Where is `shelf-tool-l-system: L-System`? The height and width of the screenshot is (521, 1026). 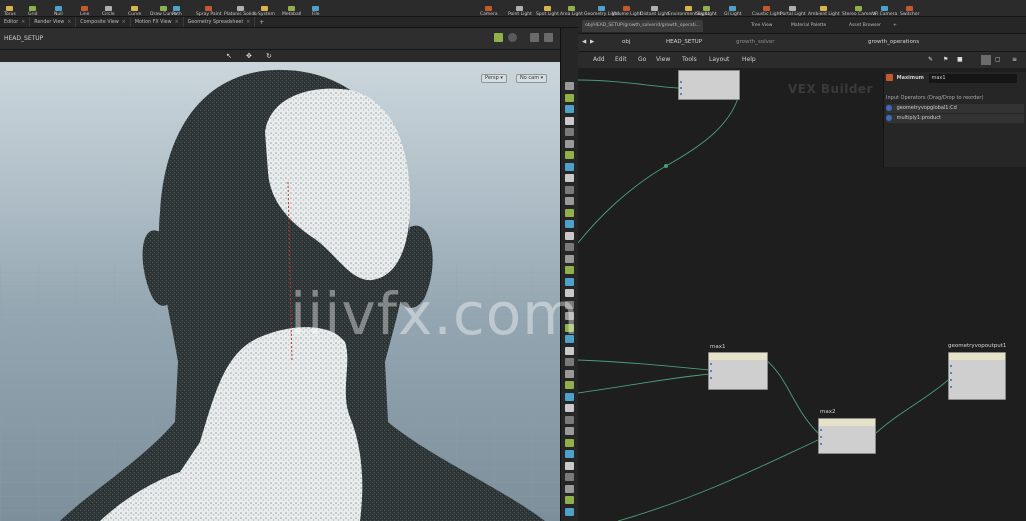
shelf-tool-l-system: L-System is located at coordinates (264, 8).